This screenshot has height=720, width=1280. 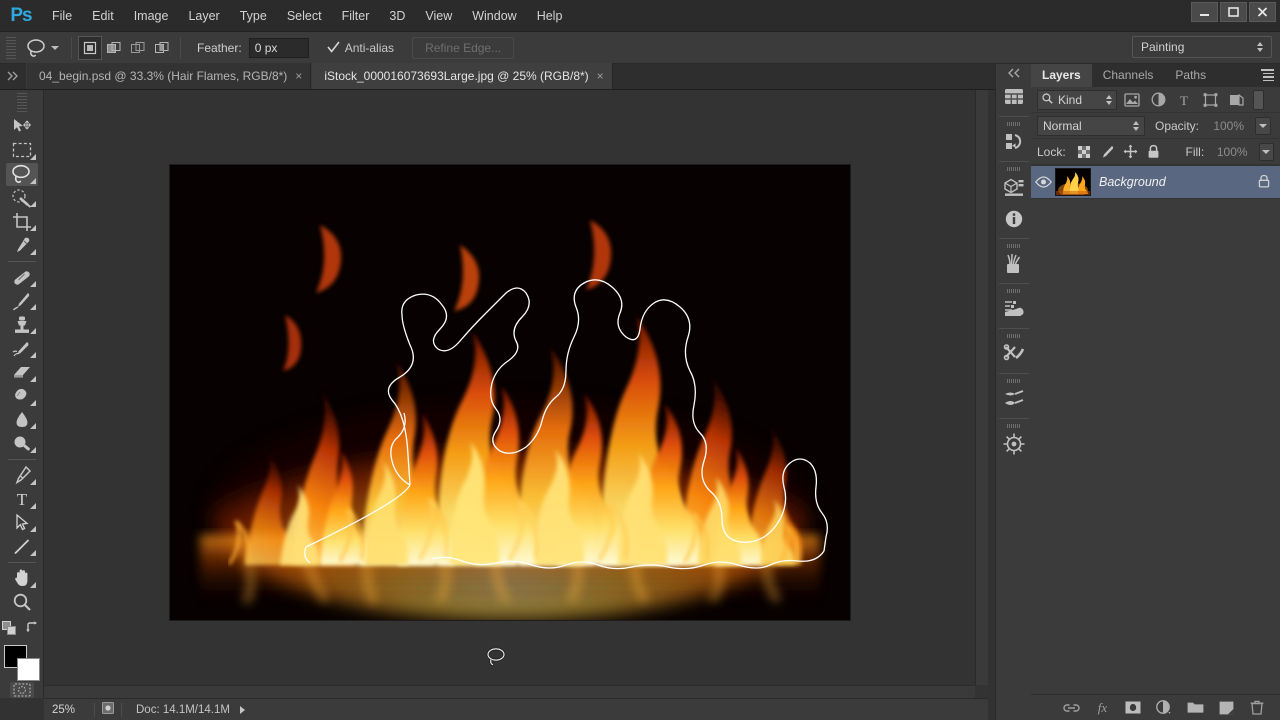 I want to click on default-colors-icon, so click(x=10, y=629).